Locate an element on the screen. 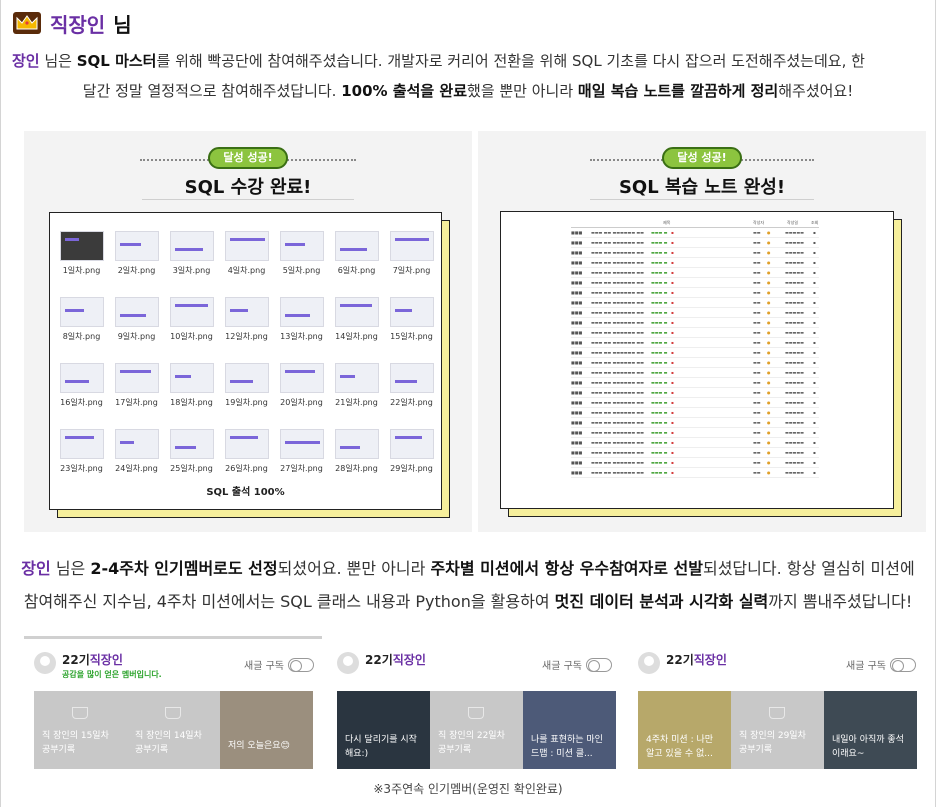  thumbnail-label: 16일차.png is located at coordinates (81, 402).